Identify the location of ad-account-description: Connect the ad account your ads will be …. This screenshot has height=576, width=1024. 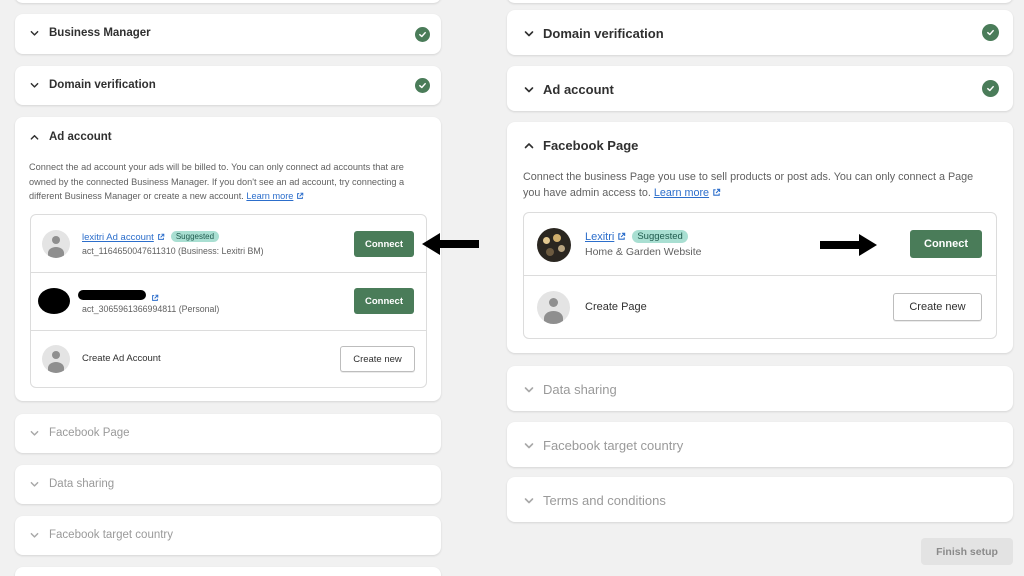
(229, 182).